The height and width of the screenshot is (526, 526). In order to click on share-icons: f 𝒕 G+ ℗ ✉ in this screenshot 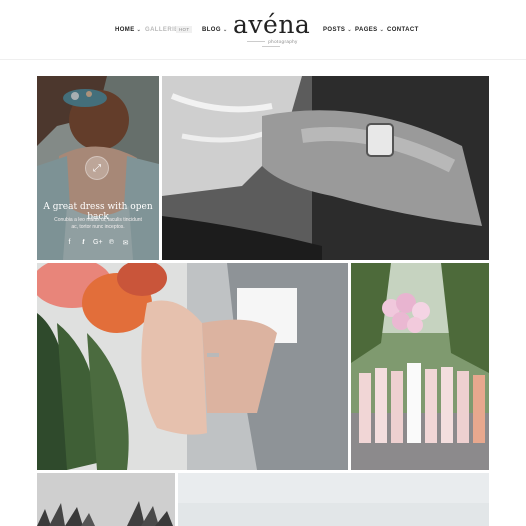, I will do `click(97, 243)`.